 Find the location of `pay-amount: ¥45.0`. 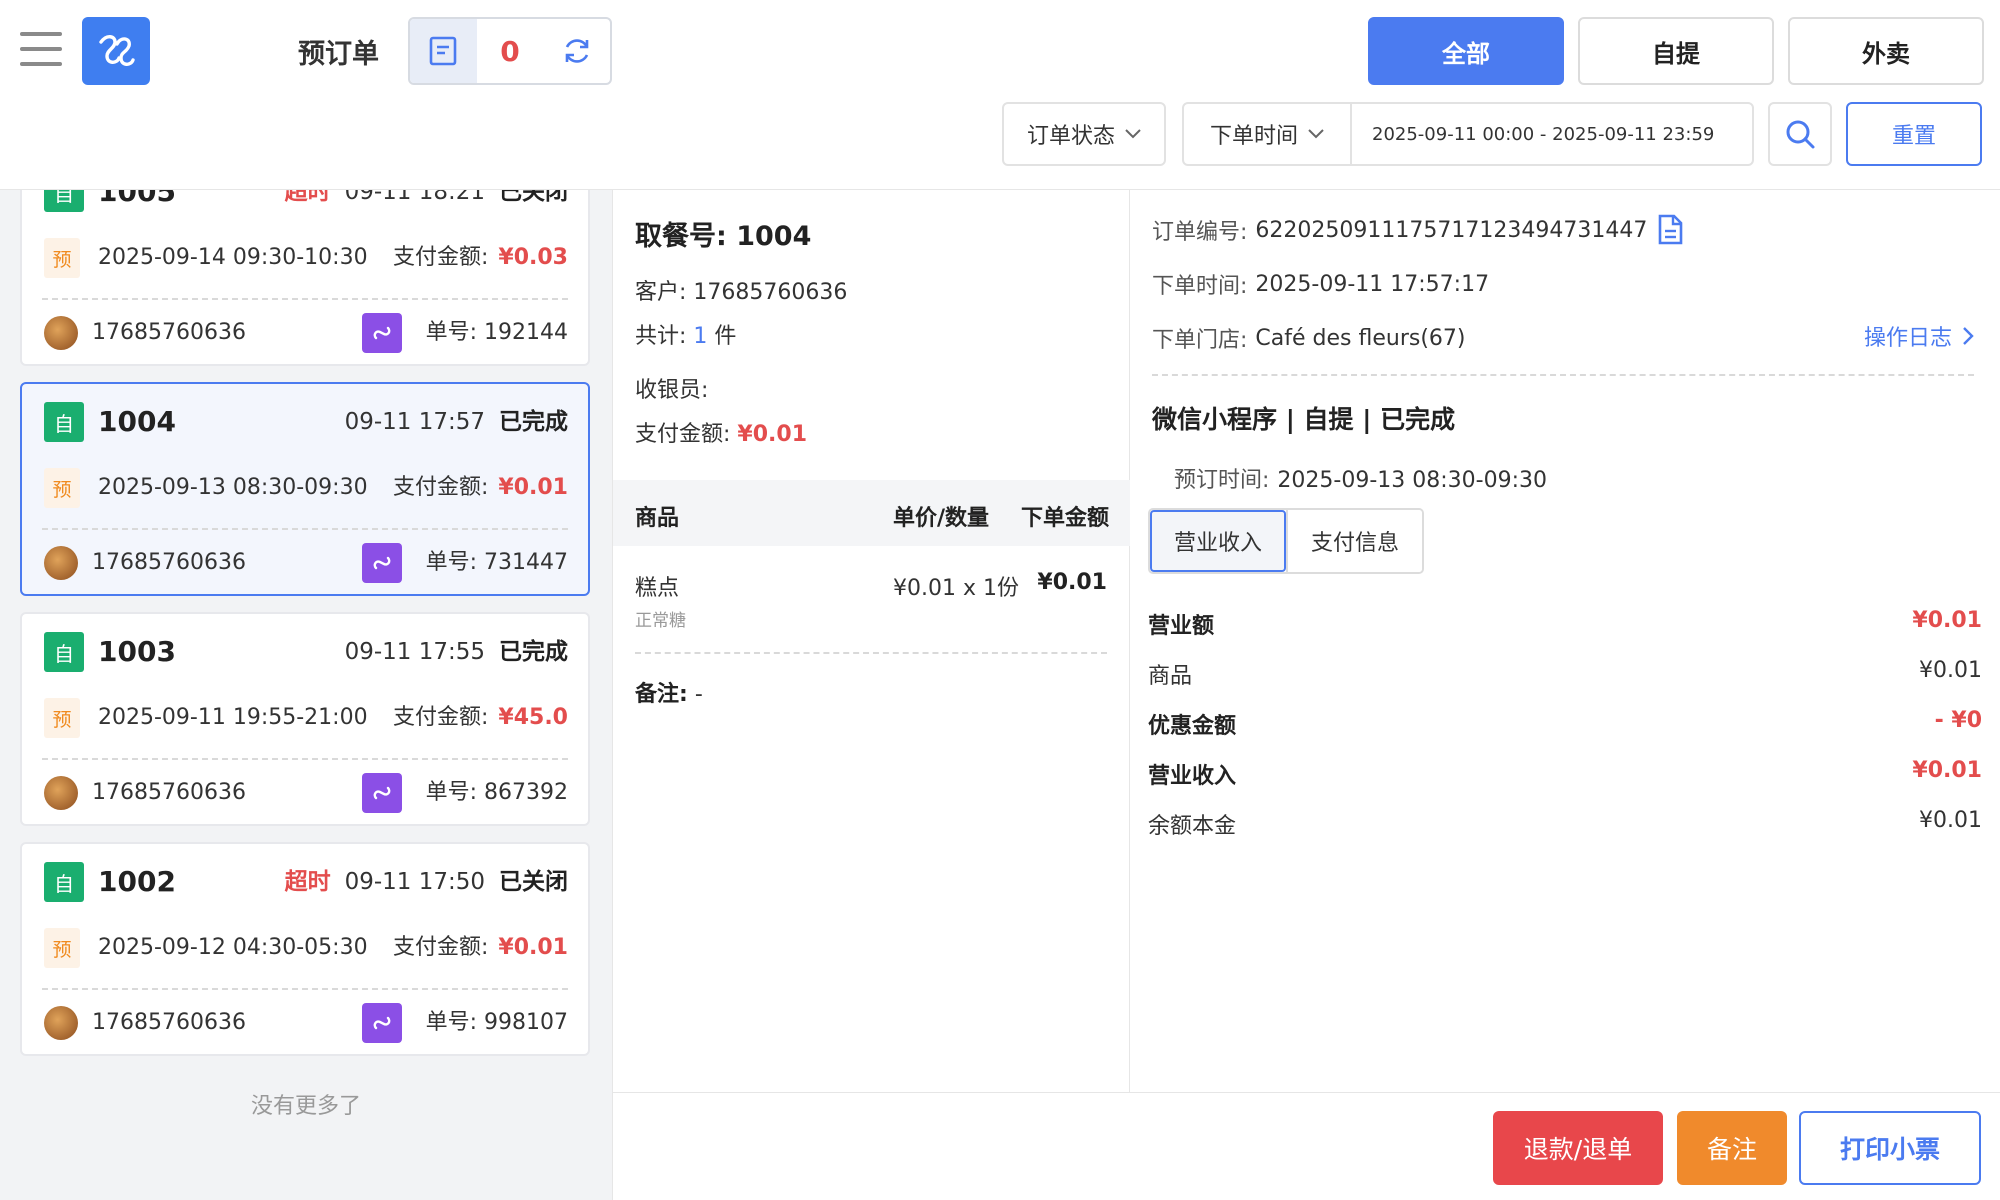

pay-amount: ¥45.0 is located at coordinates (533, 717).